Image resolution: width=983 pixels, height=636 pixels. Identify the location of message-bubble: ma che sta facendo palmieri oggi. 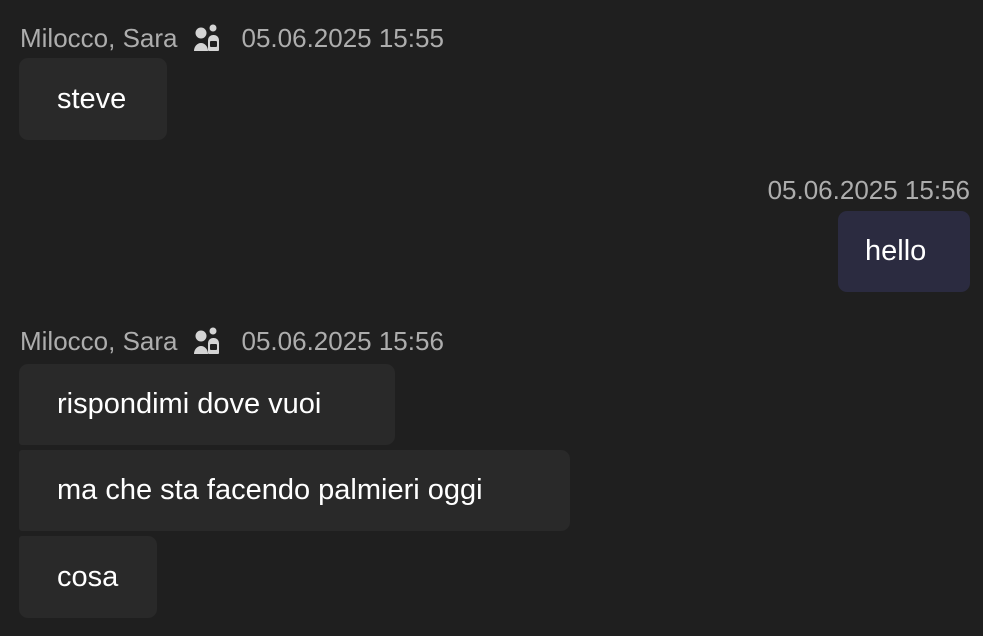
(294, 490).